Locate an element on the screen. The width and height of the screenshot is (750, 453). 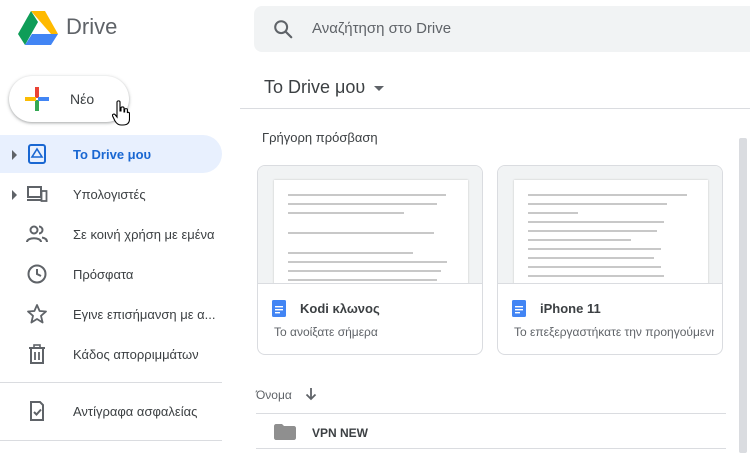
header: Drive Αναζήτηση στο Drive is located at coordinates (375, 31).